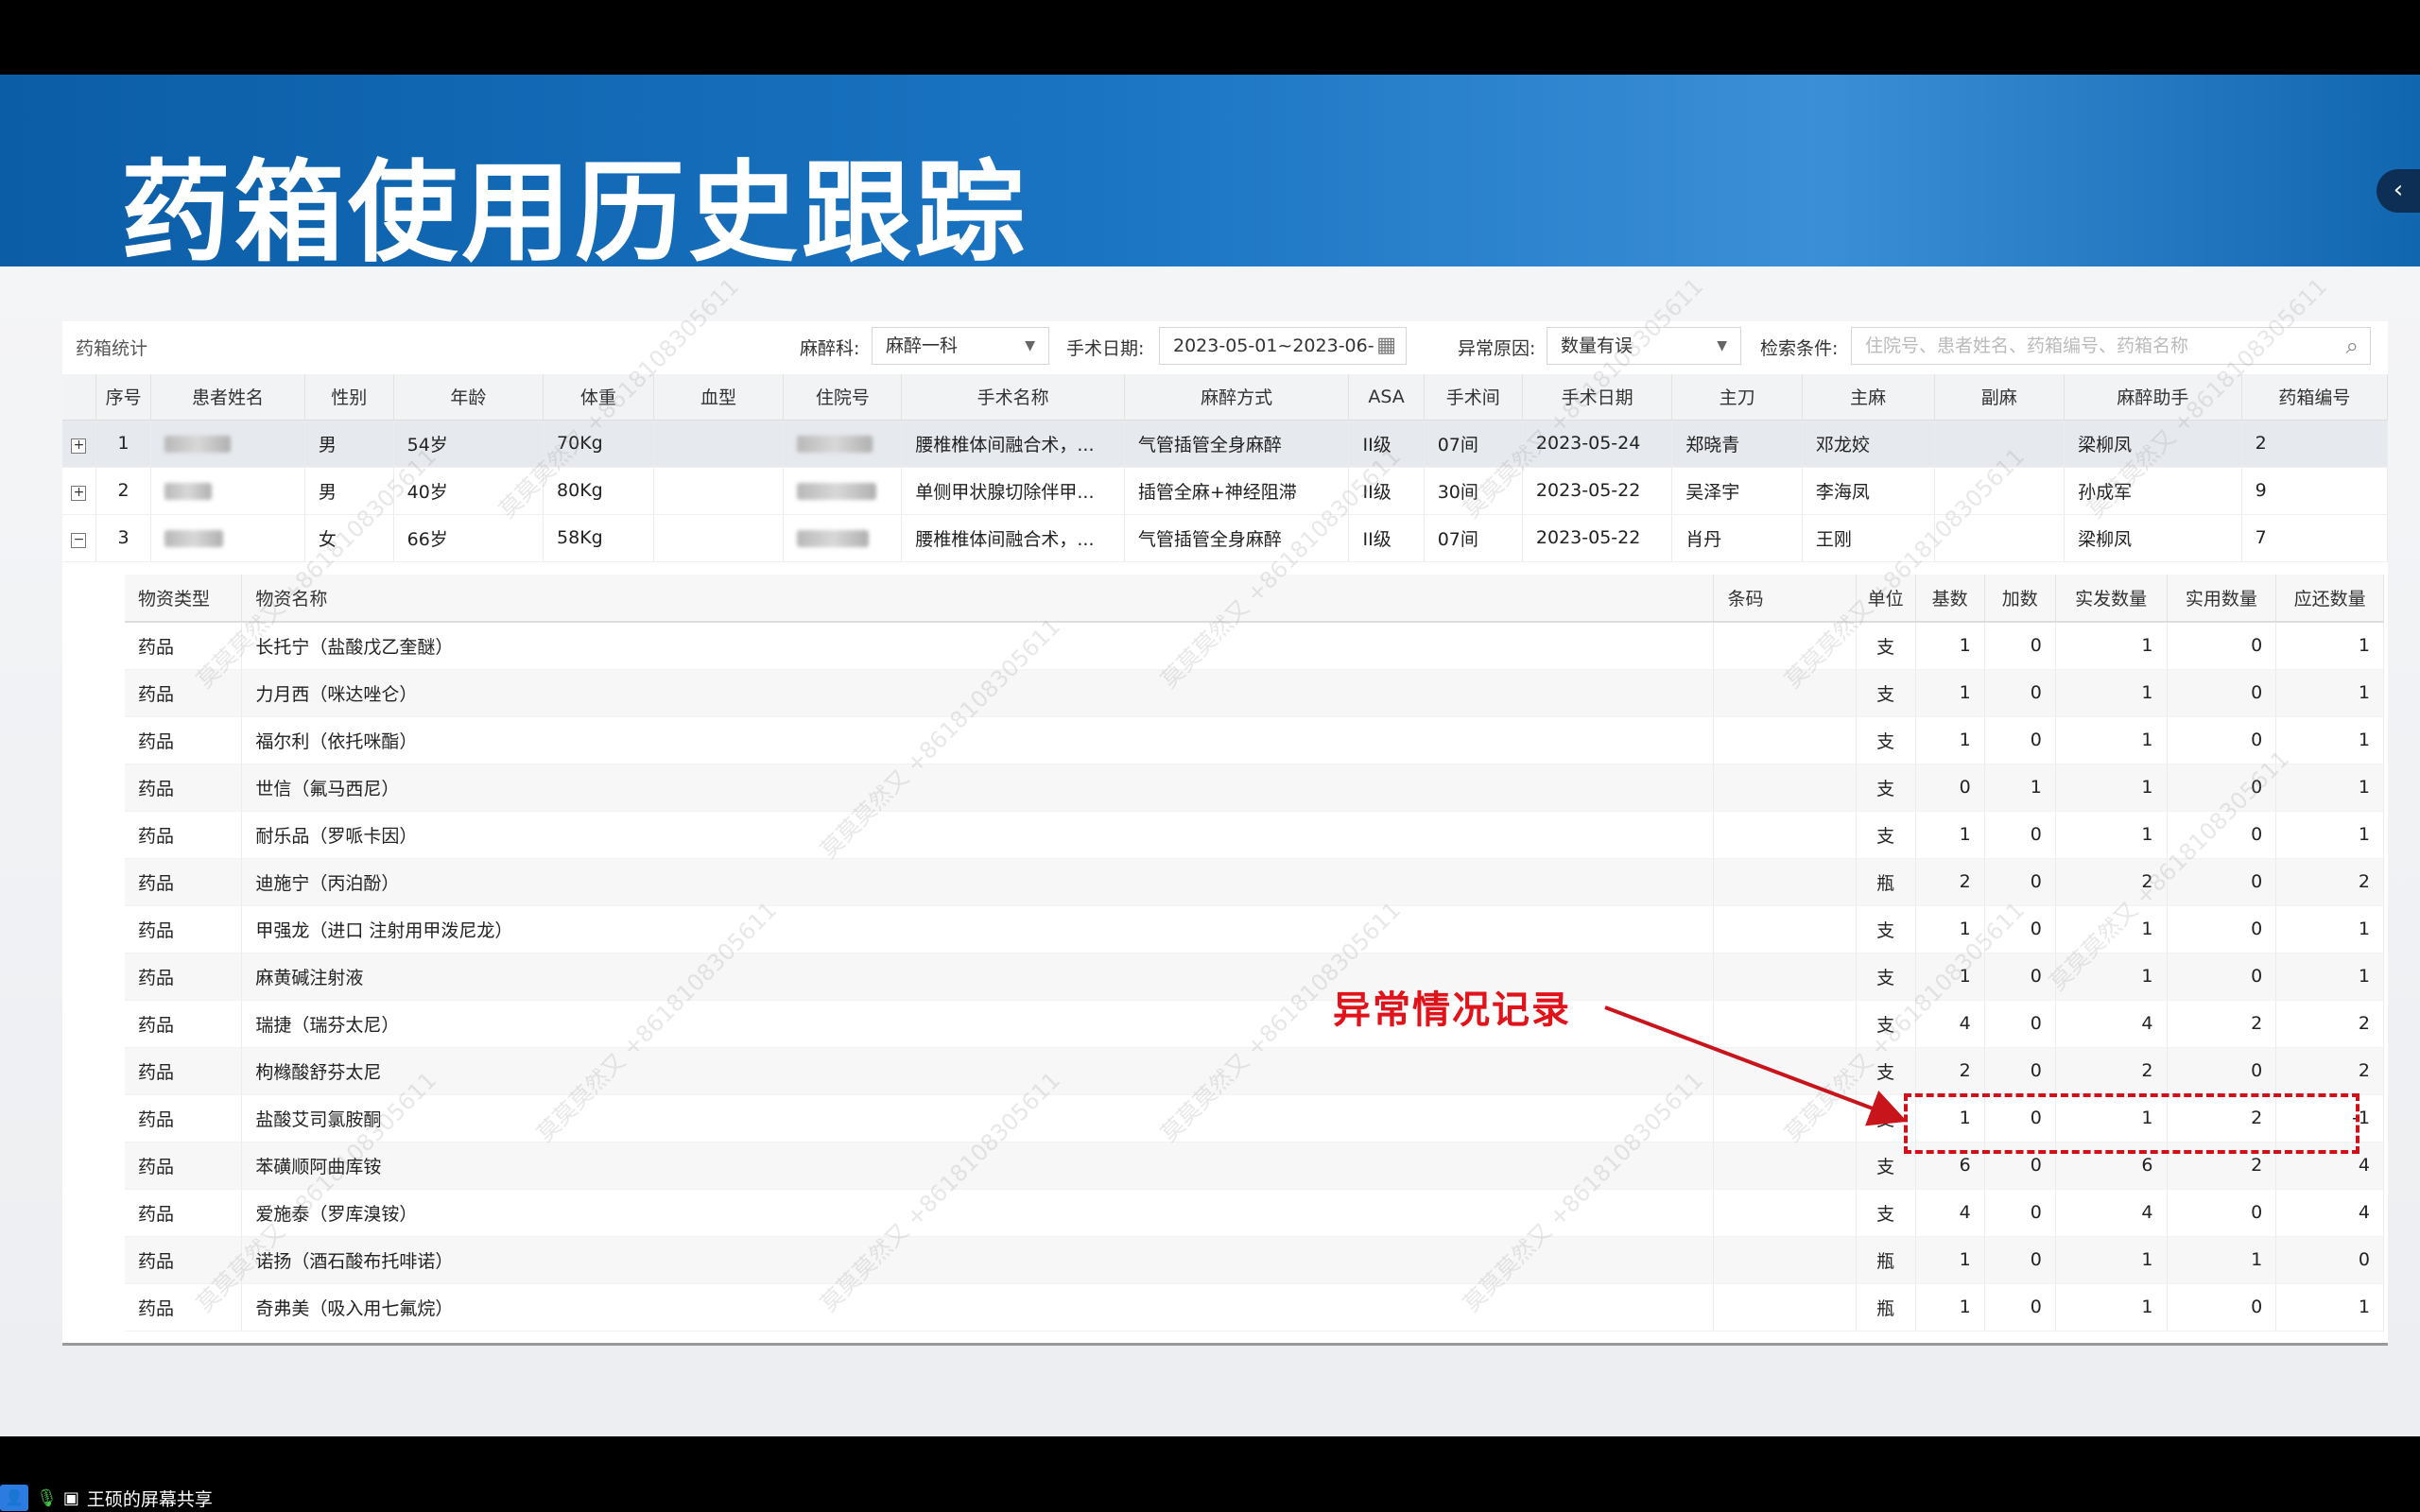  Describe the element at coordinates (70, 1497) in the screenshot. I see `screen-share-icon: ▣` at that location.